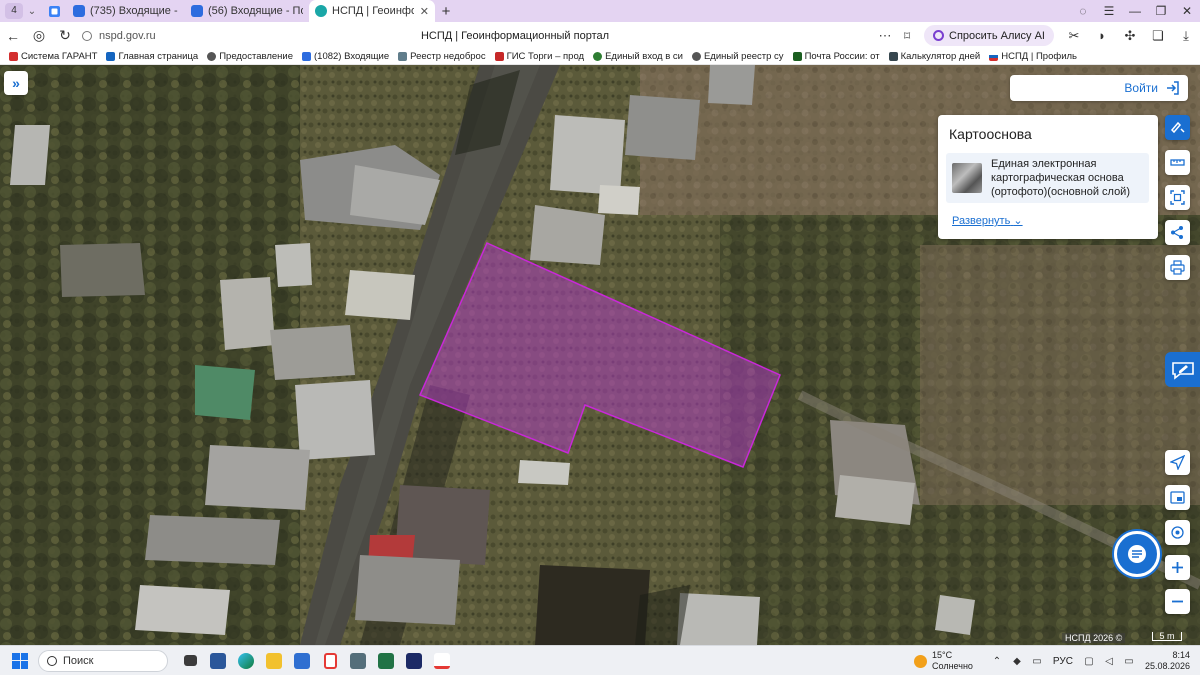 The image size is (1200, 675). I want to click on yandex-app, so click(330, 661).